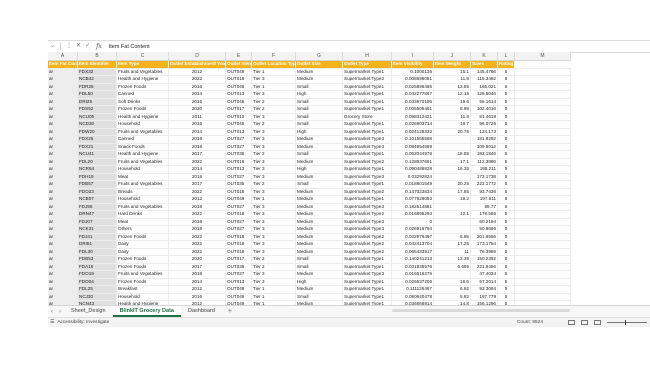 Image resolution: width=650 pixels, height=366 pixels. I want to click on column-letter: J, so click(452, 56).